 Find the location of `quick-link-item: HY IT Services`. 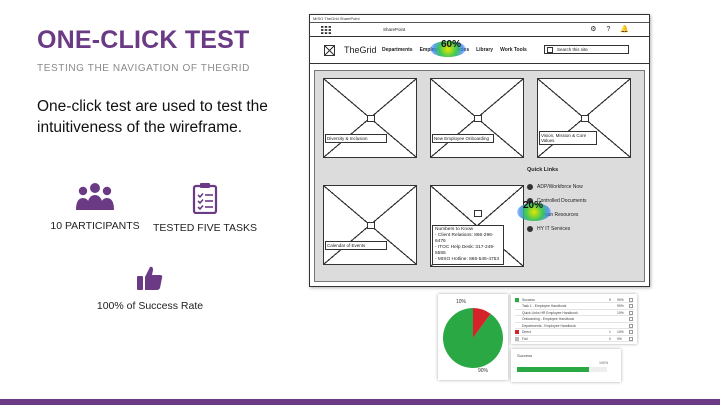

quick-link-item: HY IT Services is located at coordinates (582, 229).